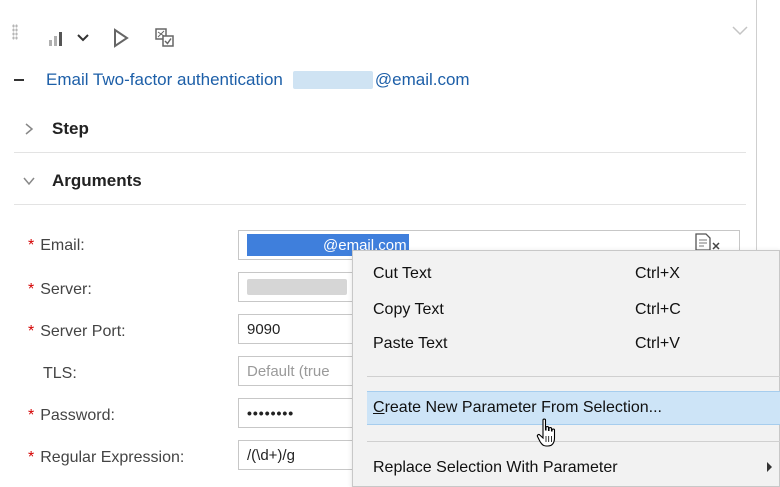 The height and width of the screenshot is (487, 780). I want to click on menu-item-label: Cut Text, so click(402, 273).